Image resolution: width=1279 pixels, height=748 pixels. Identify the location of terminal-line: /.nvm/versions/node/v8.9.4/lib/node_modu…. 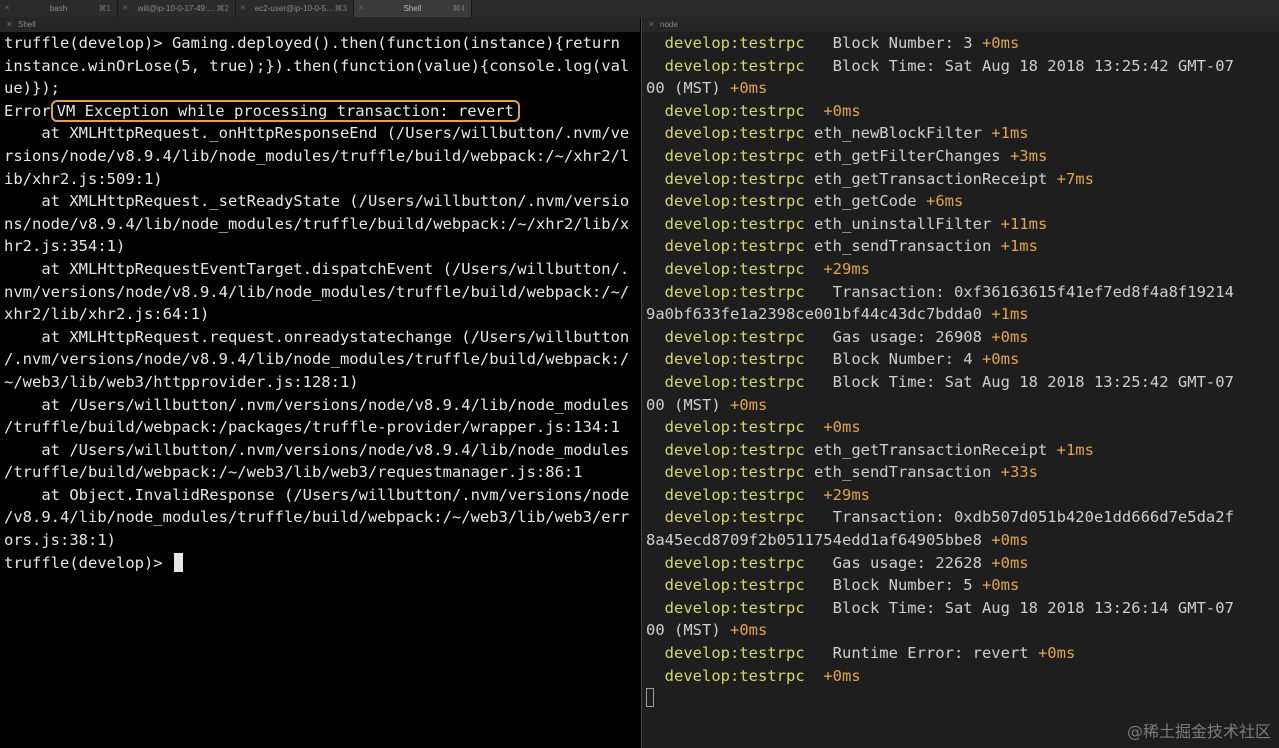
(317, 359).